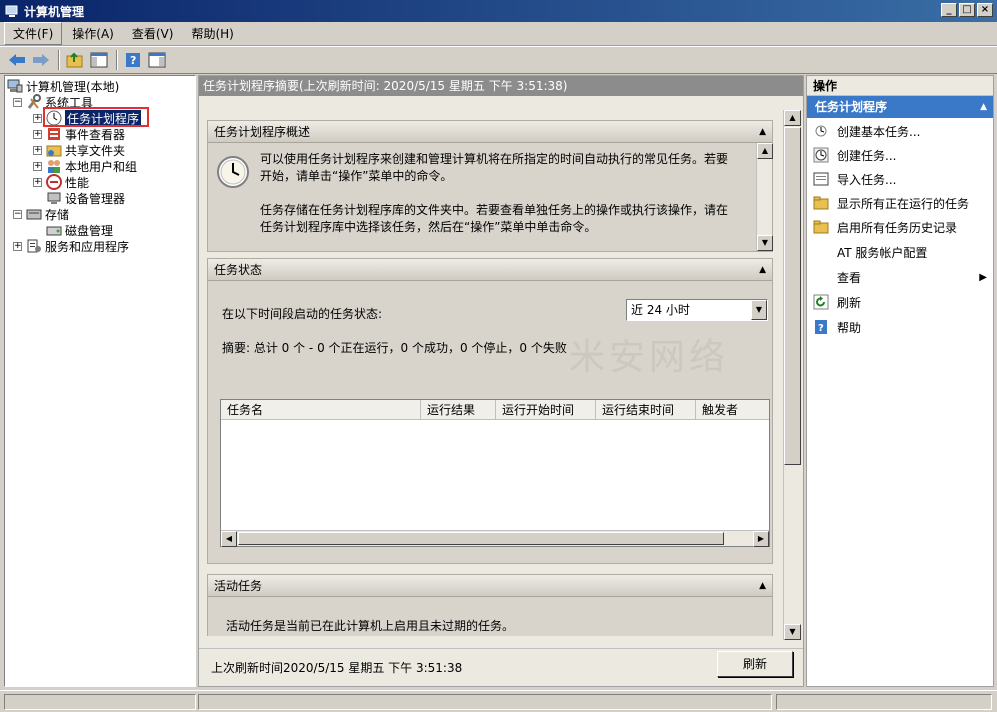 The width and height of the screenshot is (997, 712). I want to click on refresh-icon, so click(821, 302).